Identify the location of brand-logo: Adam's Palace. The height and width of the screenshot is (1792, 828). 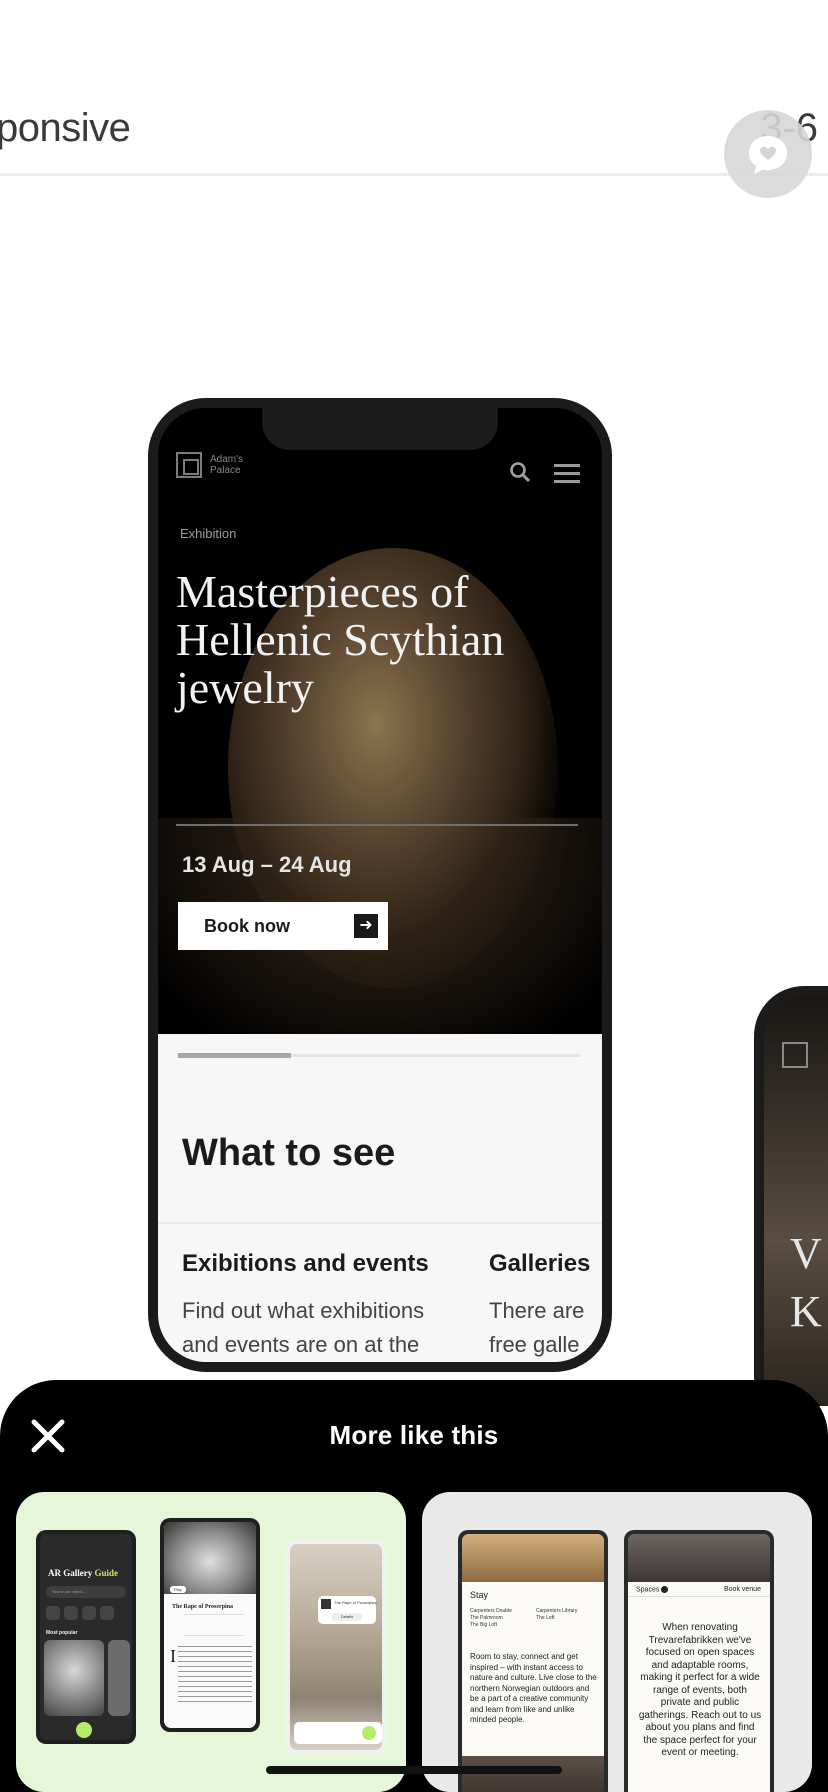
(218, 465).